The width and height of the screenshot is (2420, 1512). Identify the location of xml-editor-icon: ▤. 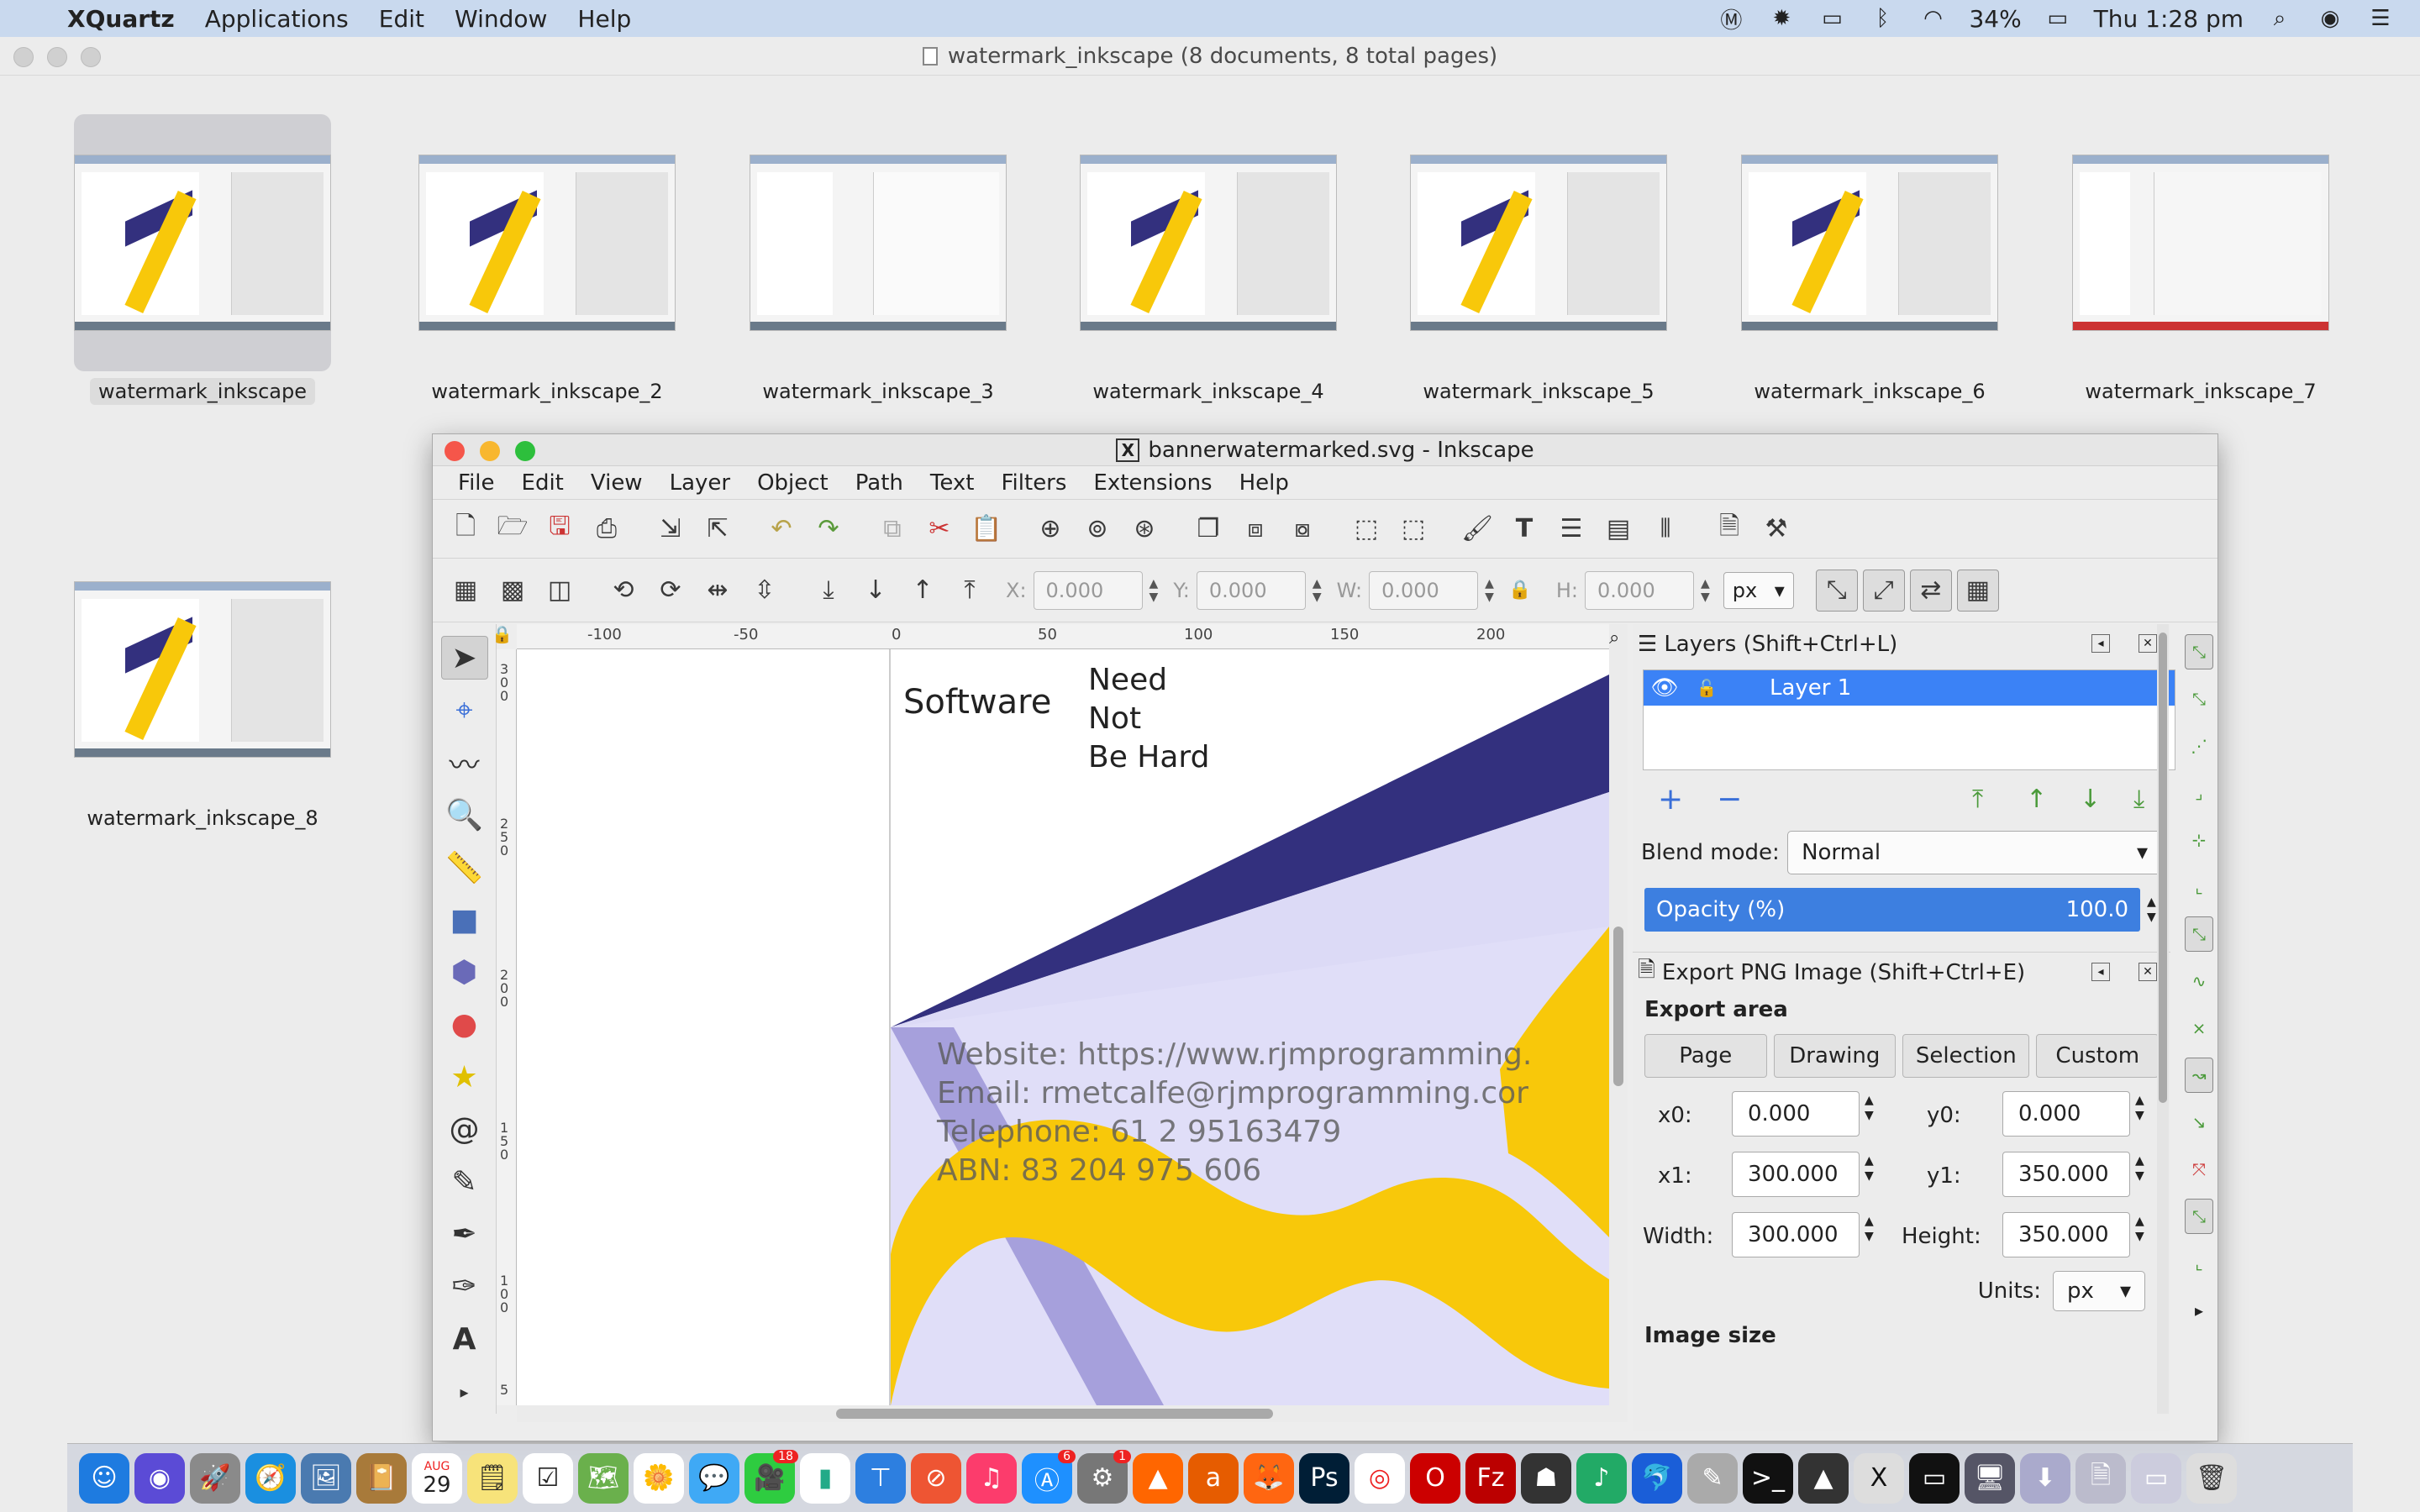
(1618, 529).